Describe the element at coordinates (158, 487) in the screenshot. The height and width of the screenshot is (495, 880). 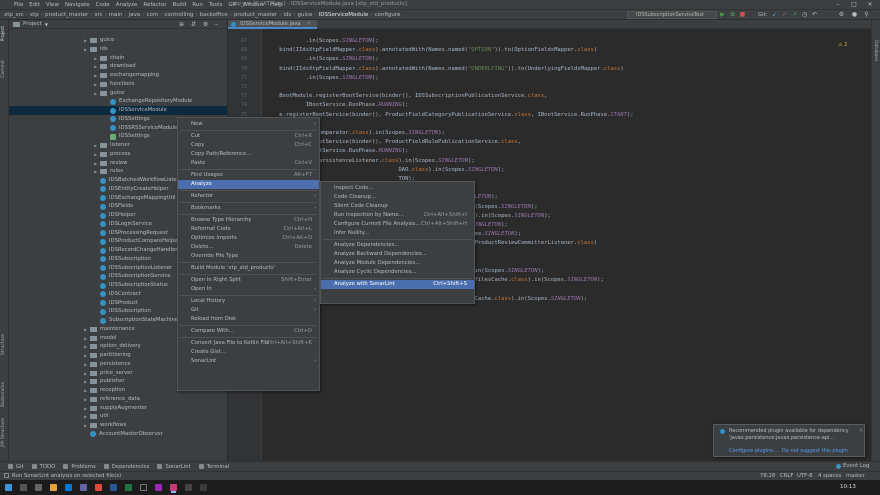
I see `app-icon` at that location.